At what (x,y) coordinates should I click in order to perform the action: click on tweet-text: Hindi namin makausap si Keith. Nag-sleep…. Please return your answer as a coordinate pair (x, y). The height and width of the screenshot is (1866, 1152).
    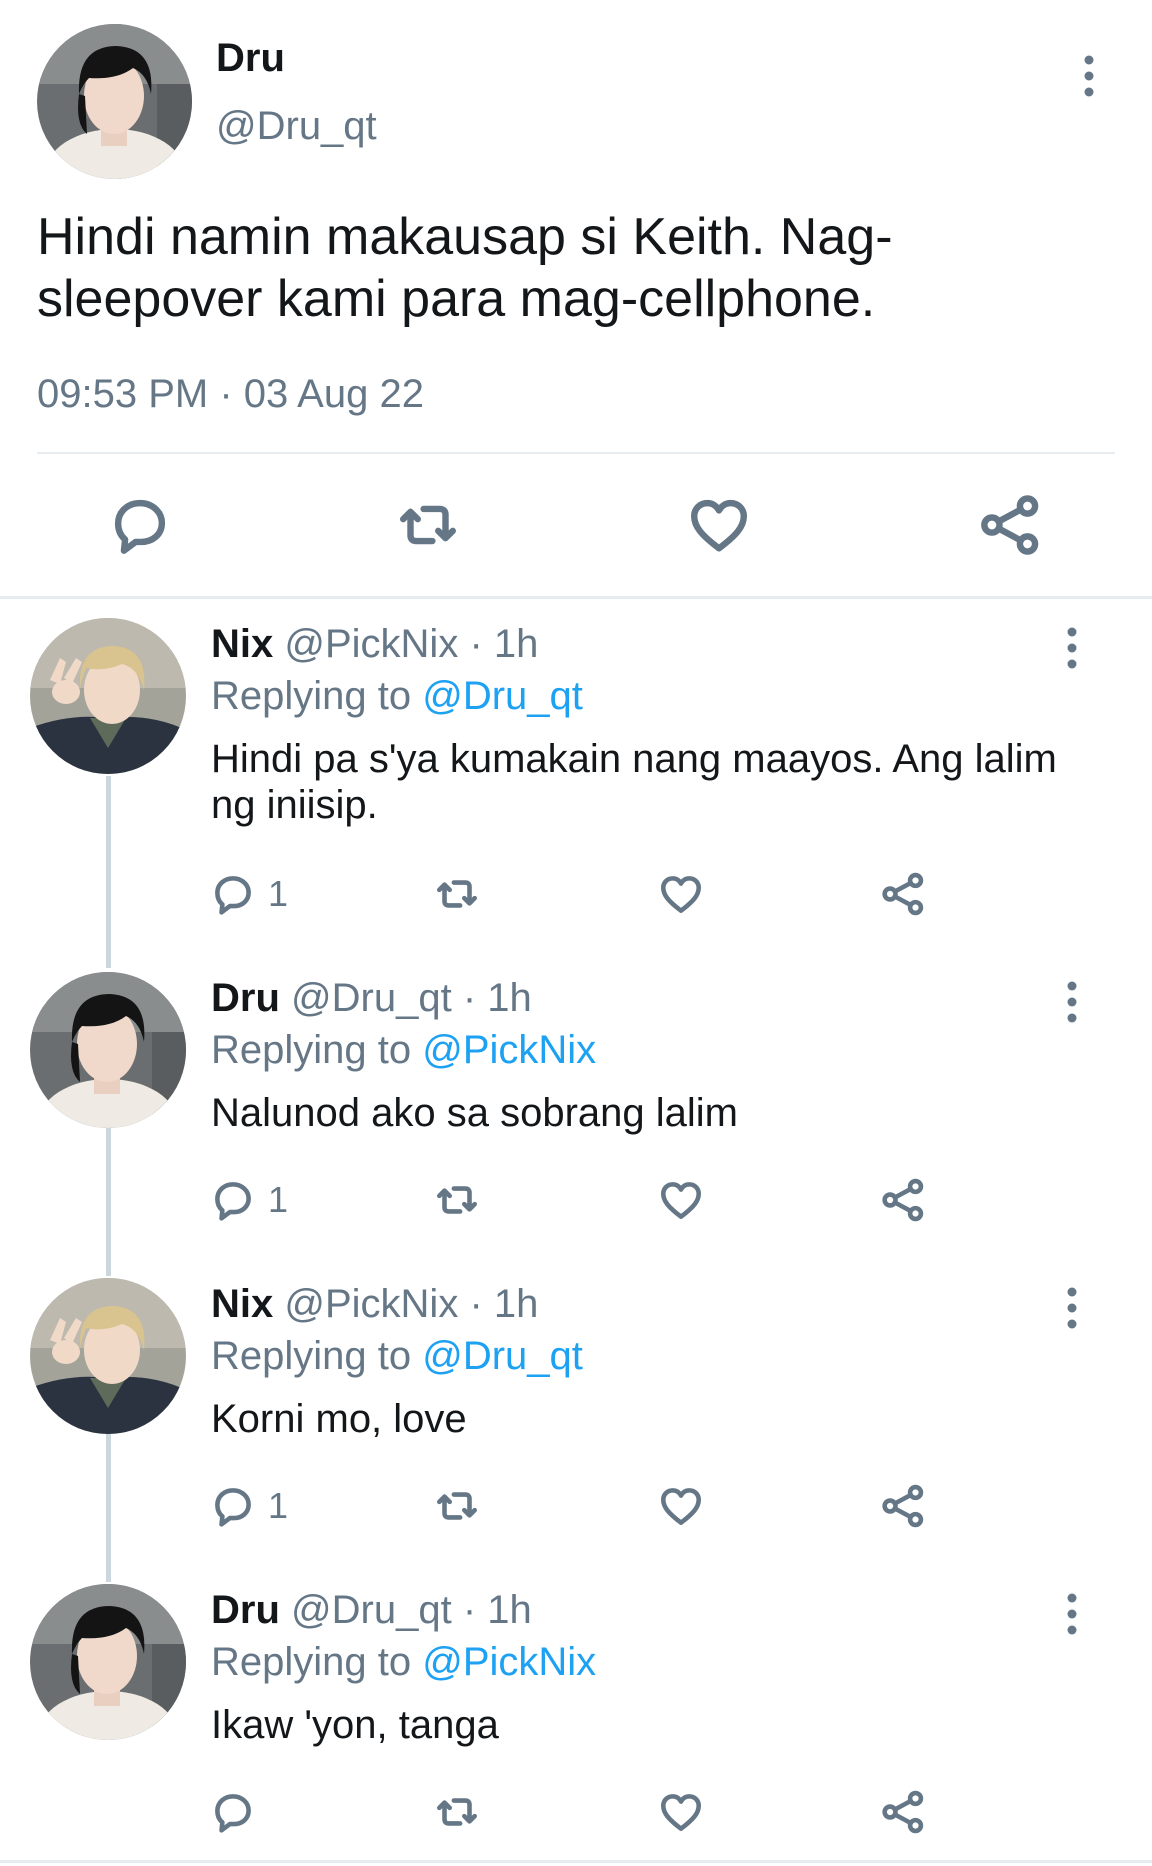
    Looking at the image, I should click on (465, 268).